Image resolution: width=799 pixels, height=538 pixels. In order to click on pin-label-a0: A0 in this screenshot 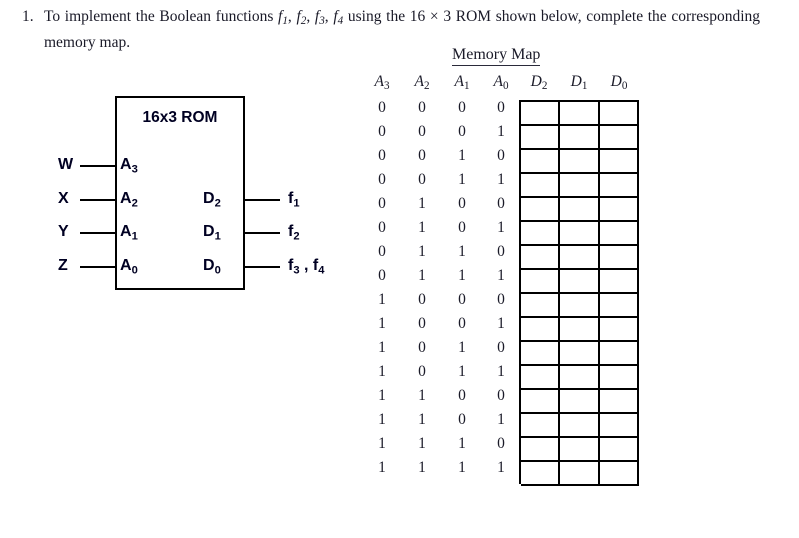, I will do `click(129, 267)`.